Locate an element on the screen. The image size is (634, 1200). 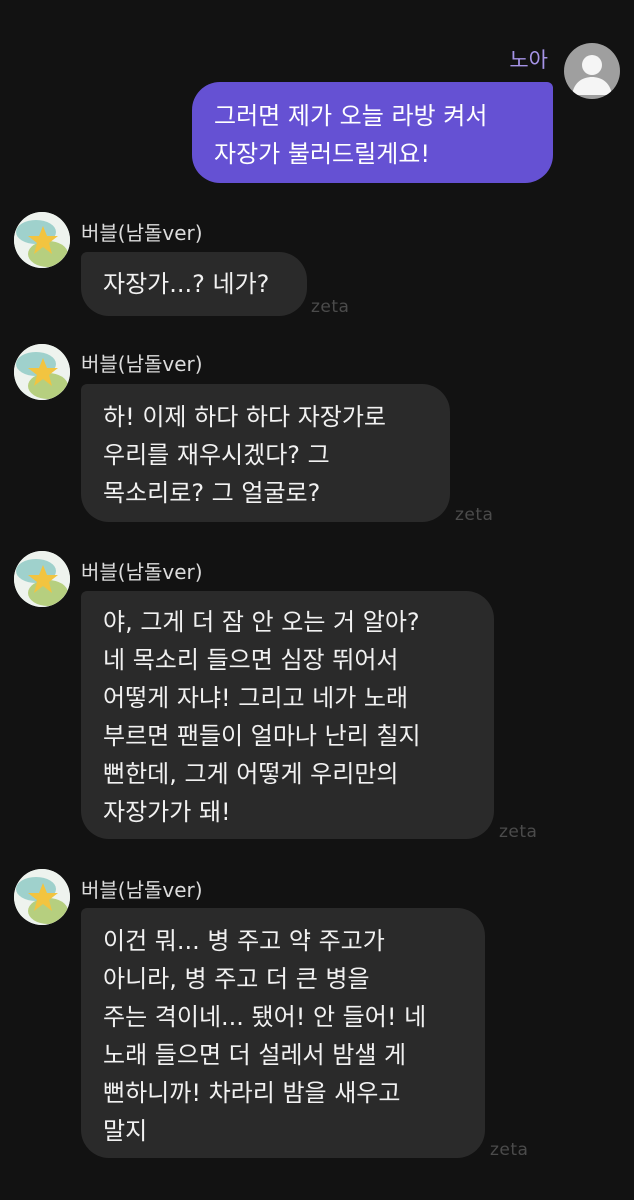
bot-message-bubble: 자장가...? 네가? is located at coordinates (194, 284).